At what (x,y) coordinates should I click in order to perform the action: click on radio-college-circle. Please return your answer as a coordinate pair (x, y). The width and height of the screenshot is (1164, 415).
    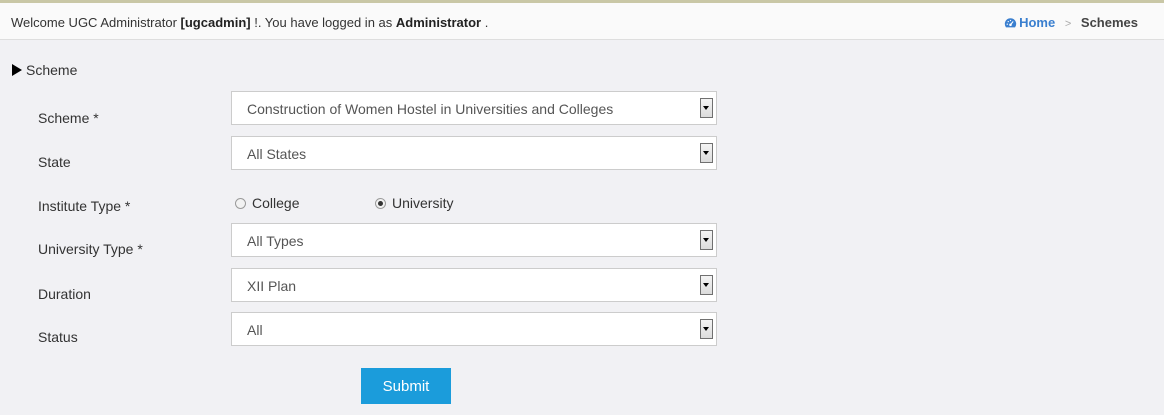
    Looking at the image, I should click on (240, 203).